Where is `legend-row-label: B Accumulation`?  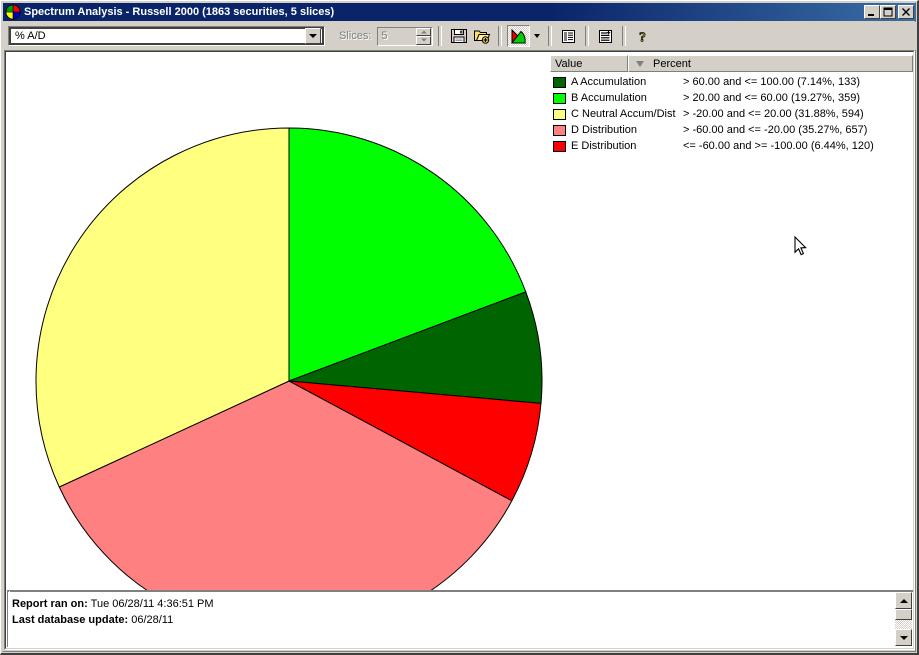
legend-row-label: B Accumulation is located at coordinates (609, 98).